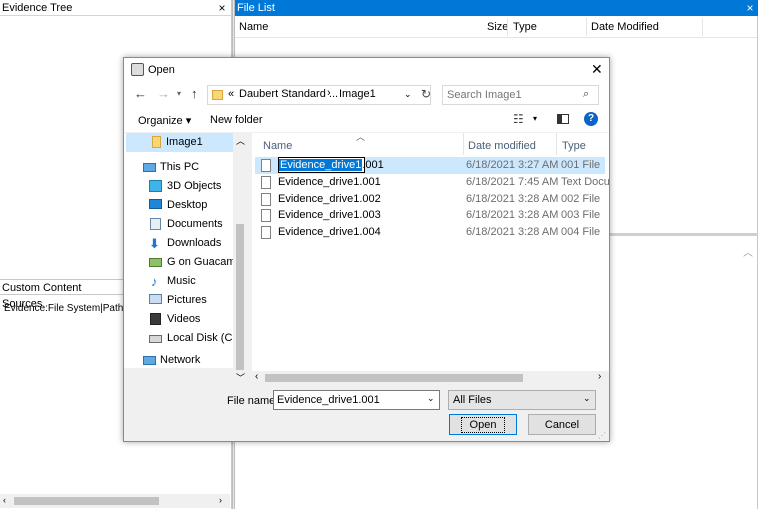 The image size is (768, 509). What do you see at coordinates (497, 27) in the screenshot?
I see `column-header-size: Size` at bounding box center [497, 27].